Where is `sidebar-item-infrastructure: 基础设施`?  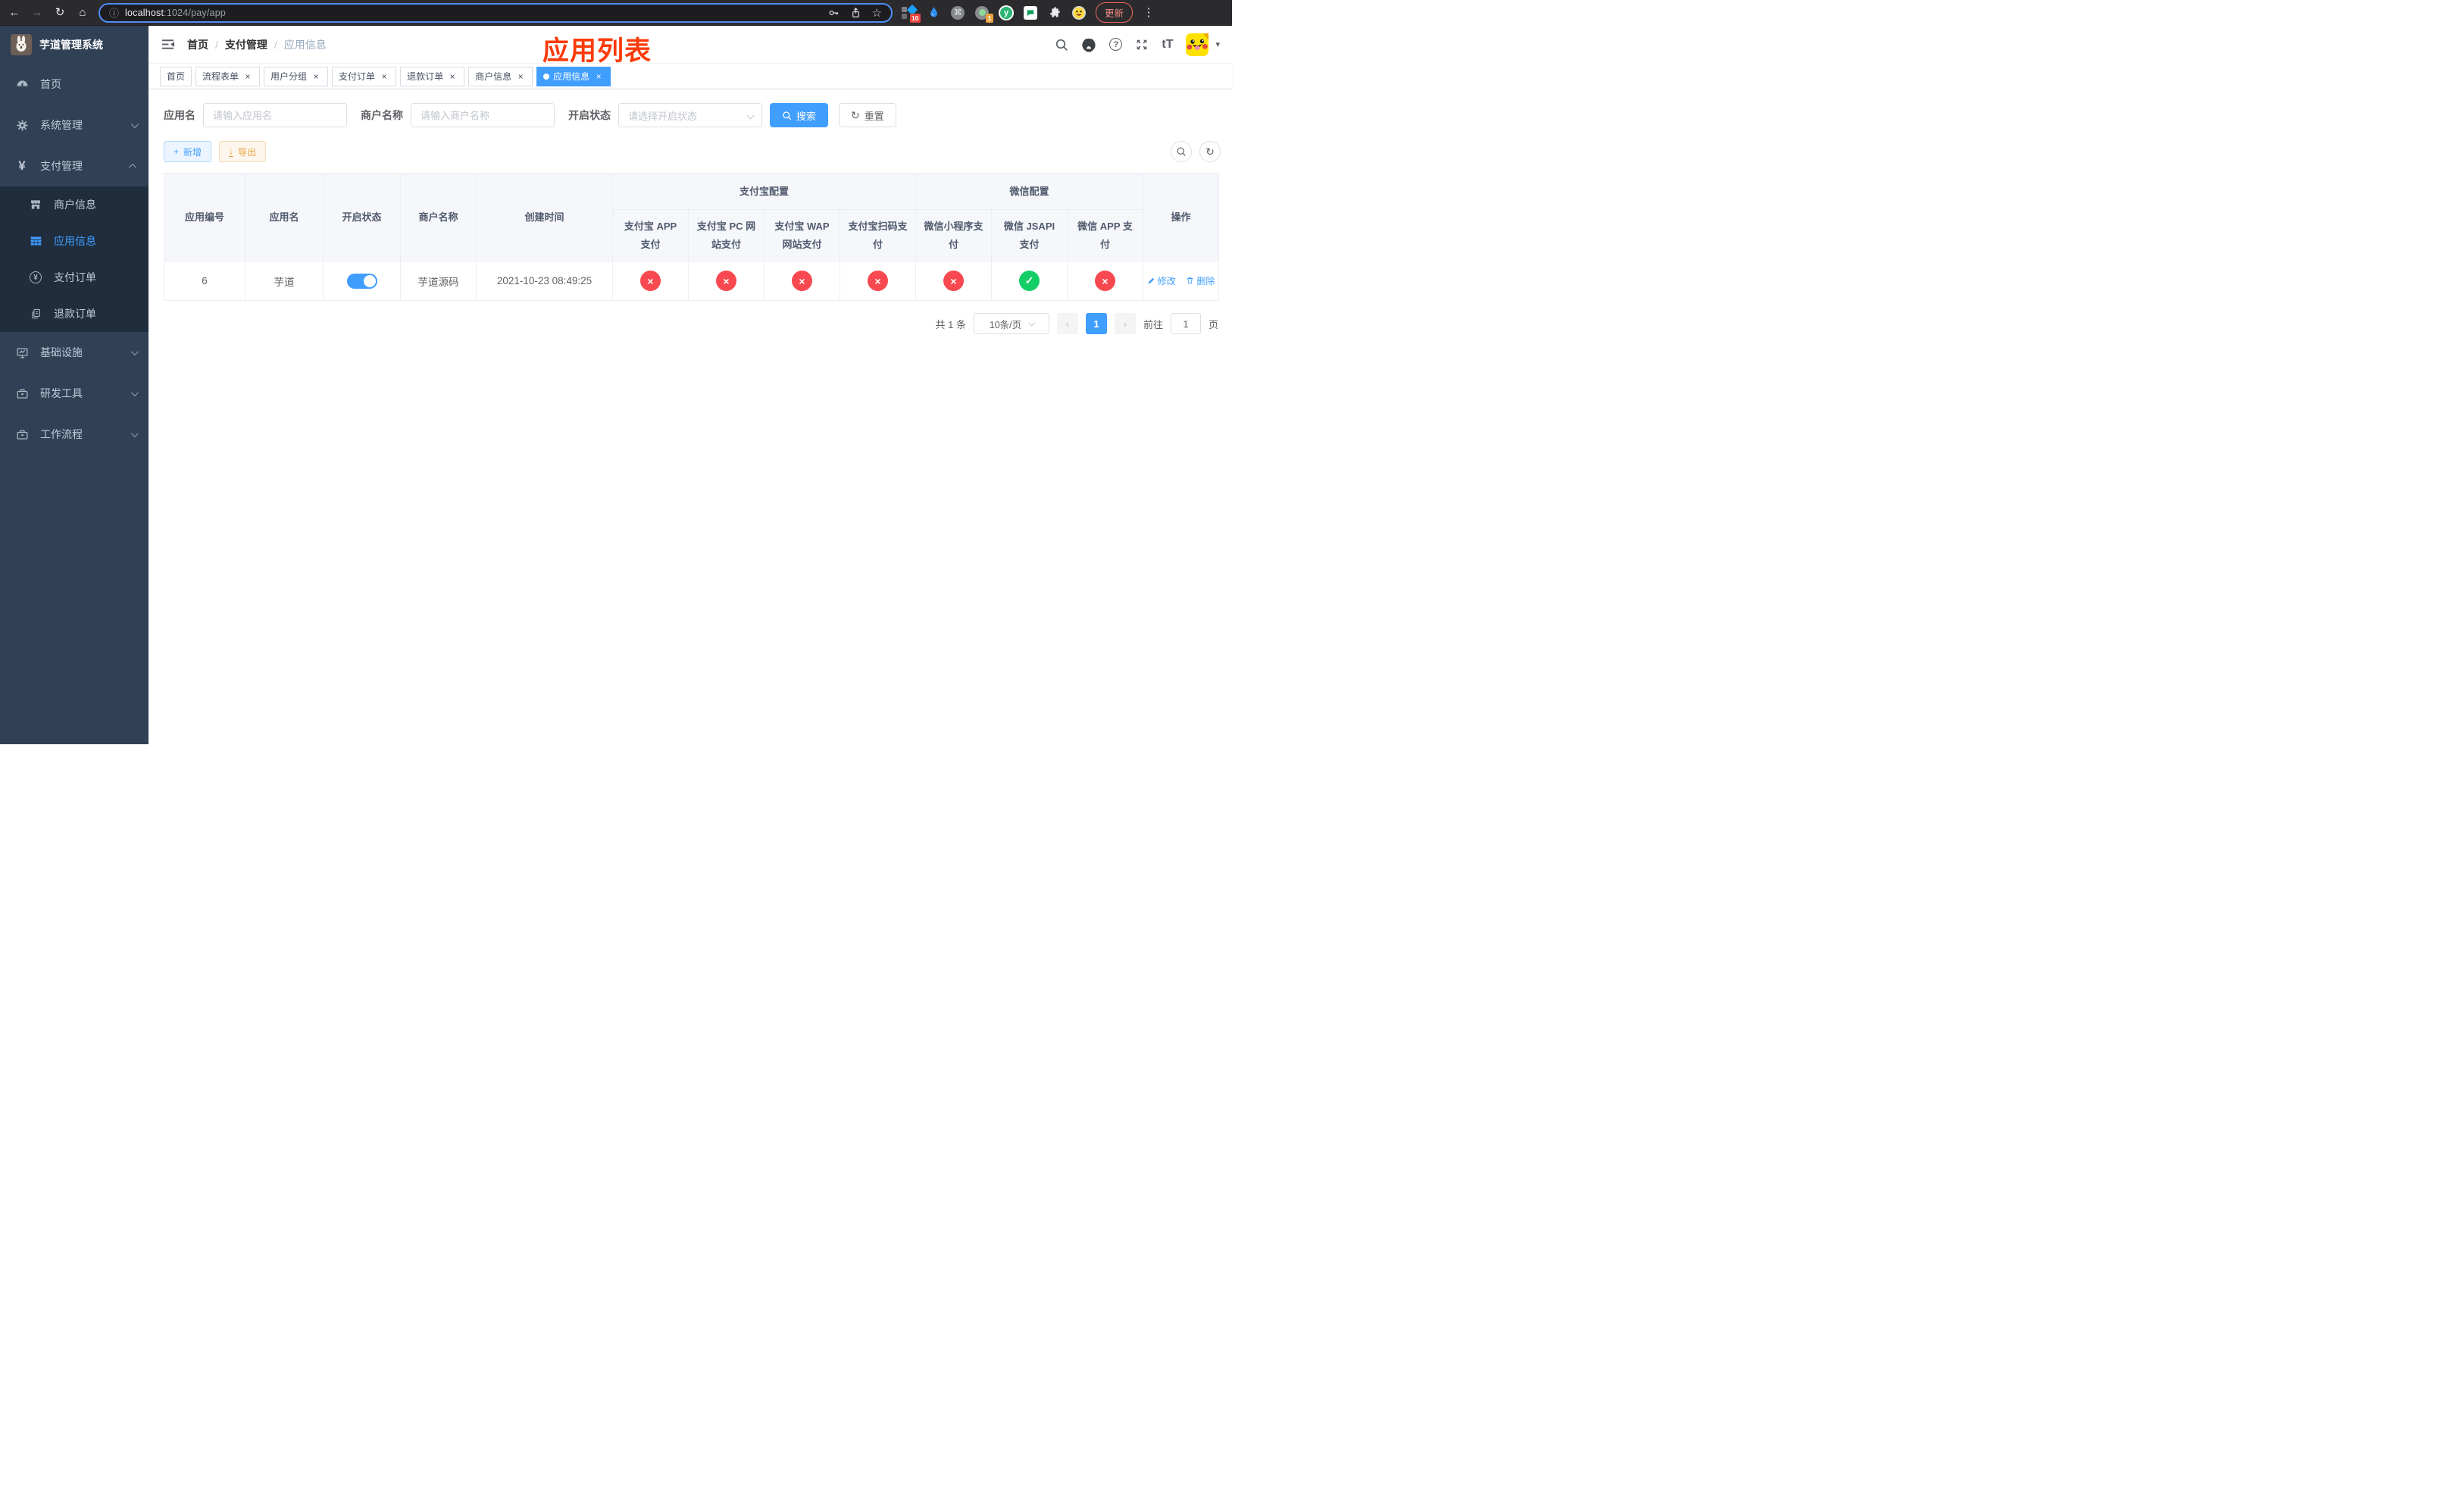
sidebar-item-infrastructure: 基础设施 is located at coordinates (74, 352).